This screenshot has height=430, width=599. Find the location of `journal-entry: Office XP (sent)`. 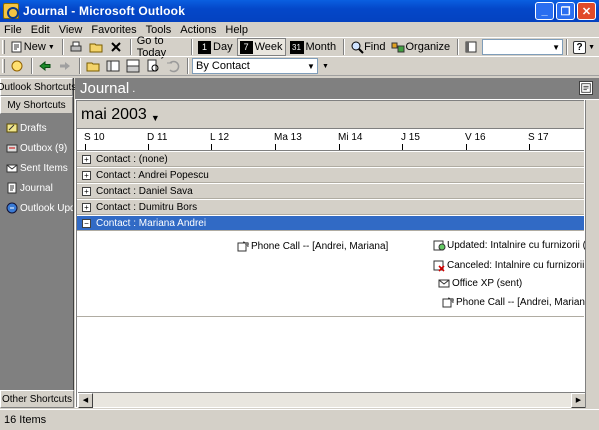

journal-entry: Office XP (sent) is located at coordinates (480, 283).